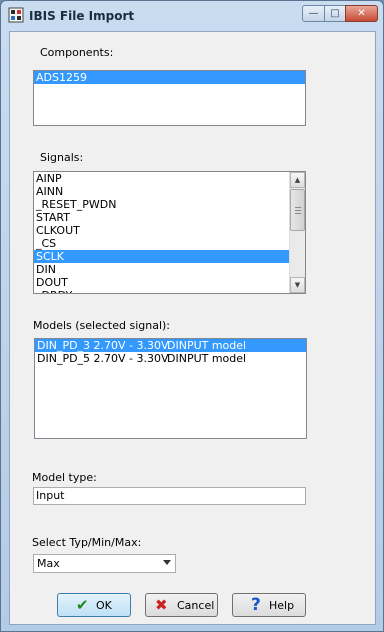 The image size is (384, 632). I want to click on signal-name: DOUT, so click(52, 282).